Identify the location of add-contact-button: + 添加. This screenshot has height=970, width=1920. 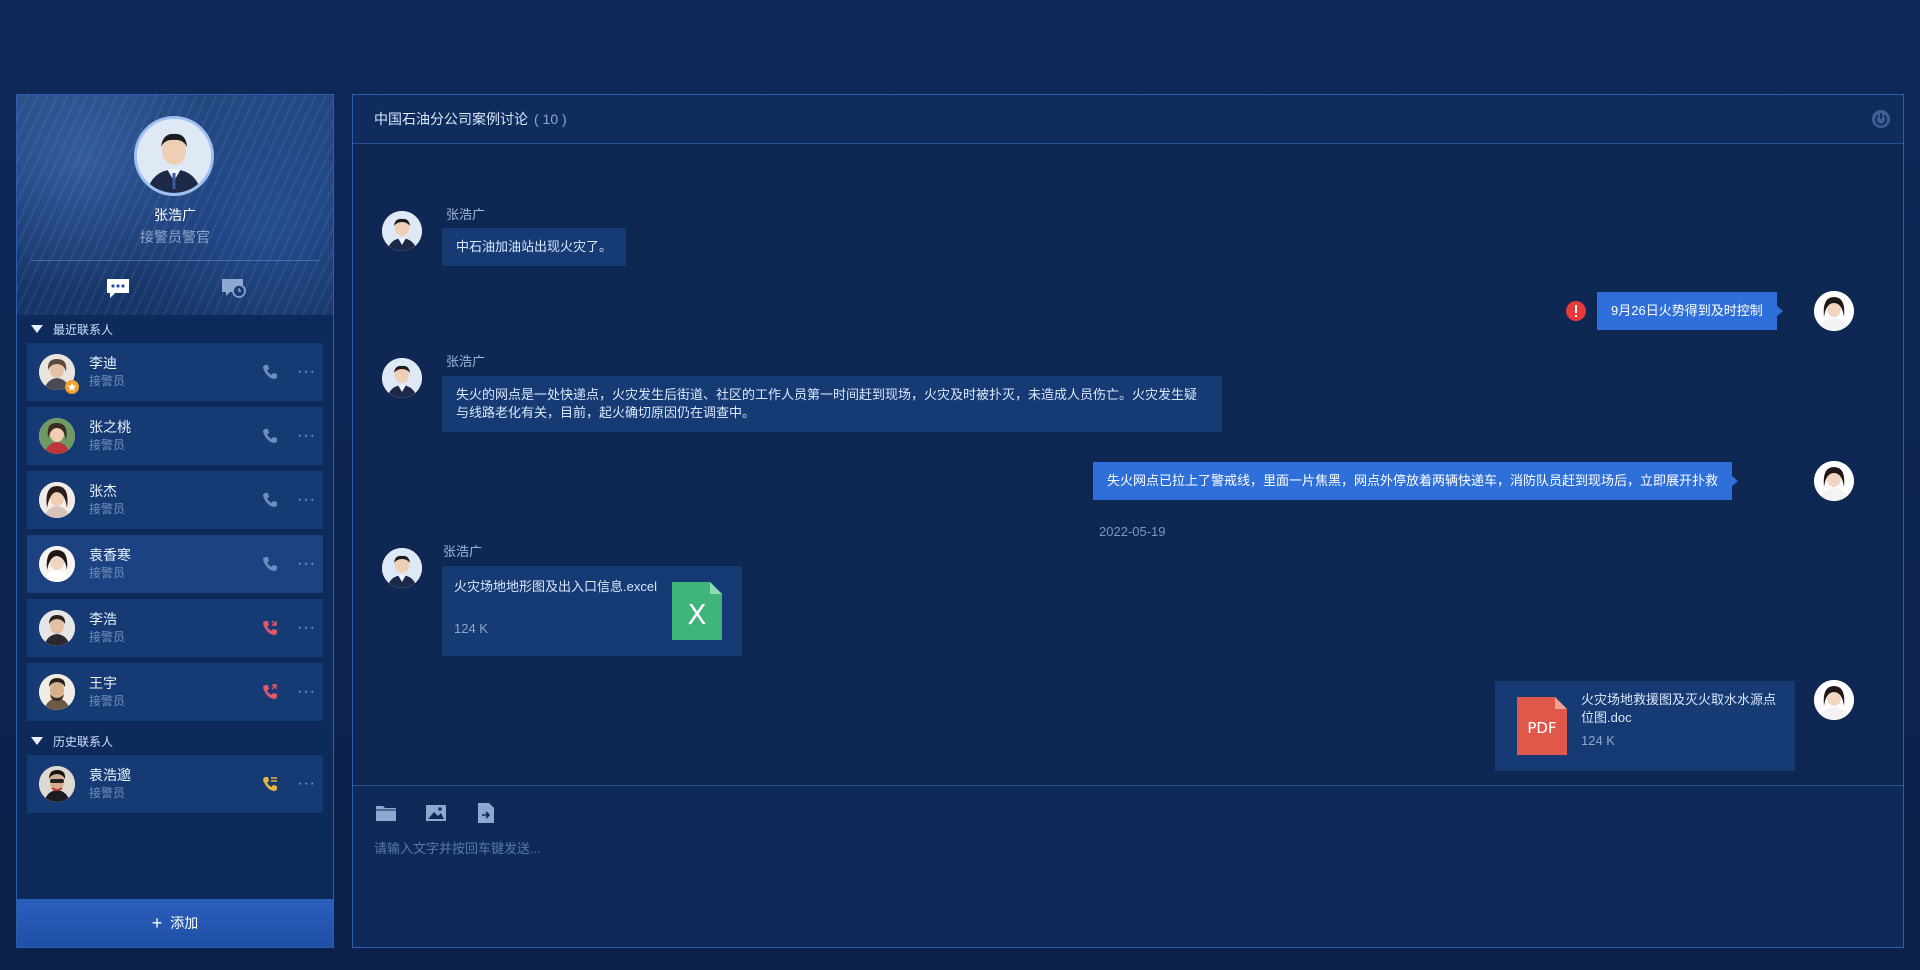
(175, 923).